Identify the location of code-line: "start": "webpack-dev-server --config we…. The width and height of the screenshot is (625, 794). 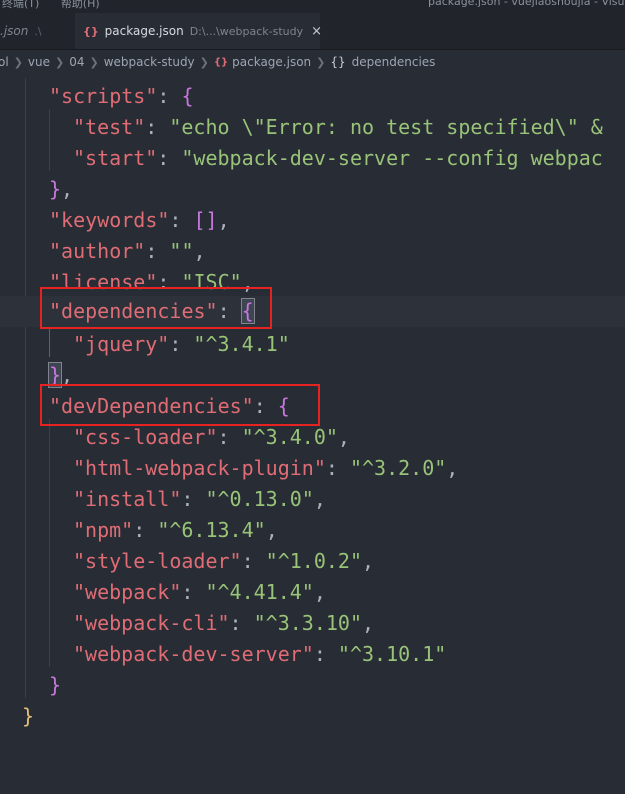
(338, 158).